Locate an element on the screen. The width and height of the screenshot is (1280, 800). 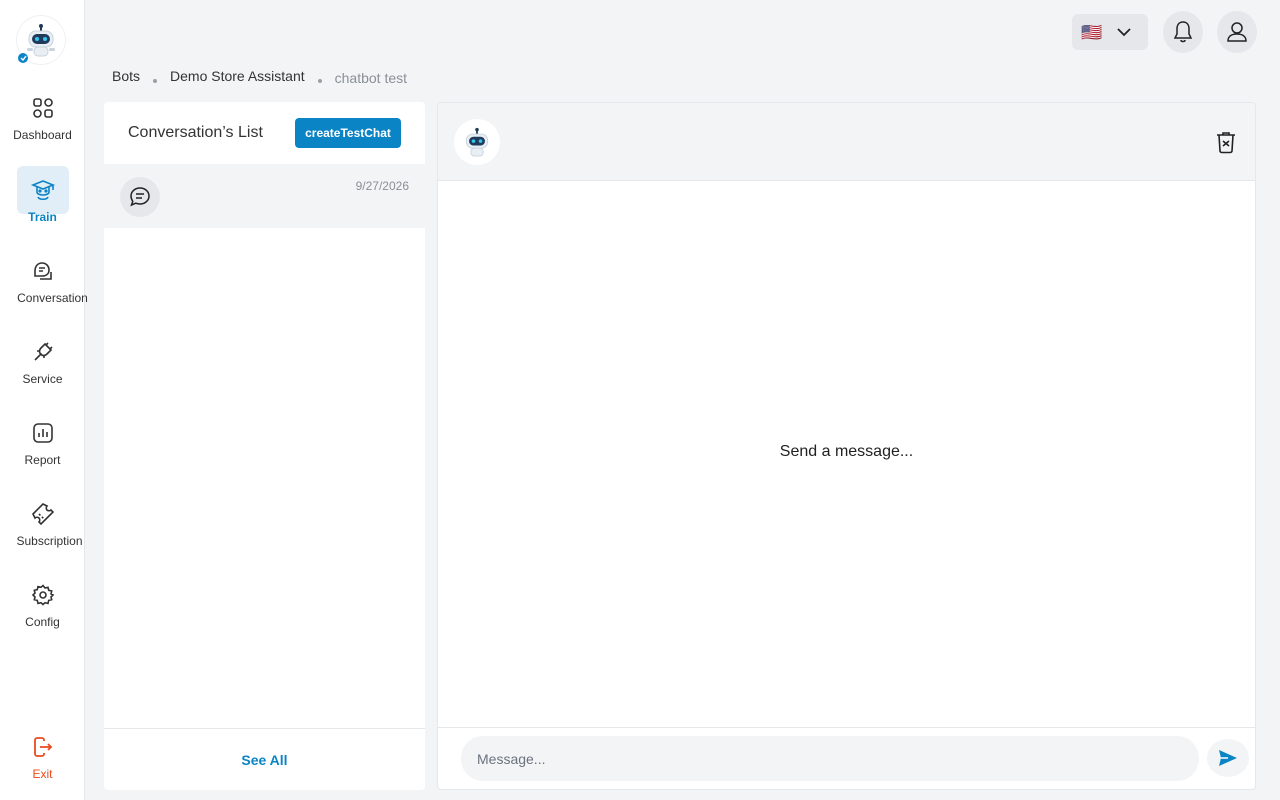
sidebar-item-config: Config is located at coordinates (42, 606).